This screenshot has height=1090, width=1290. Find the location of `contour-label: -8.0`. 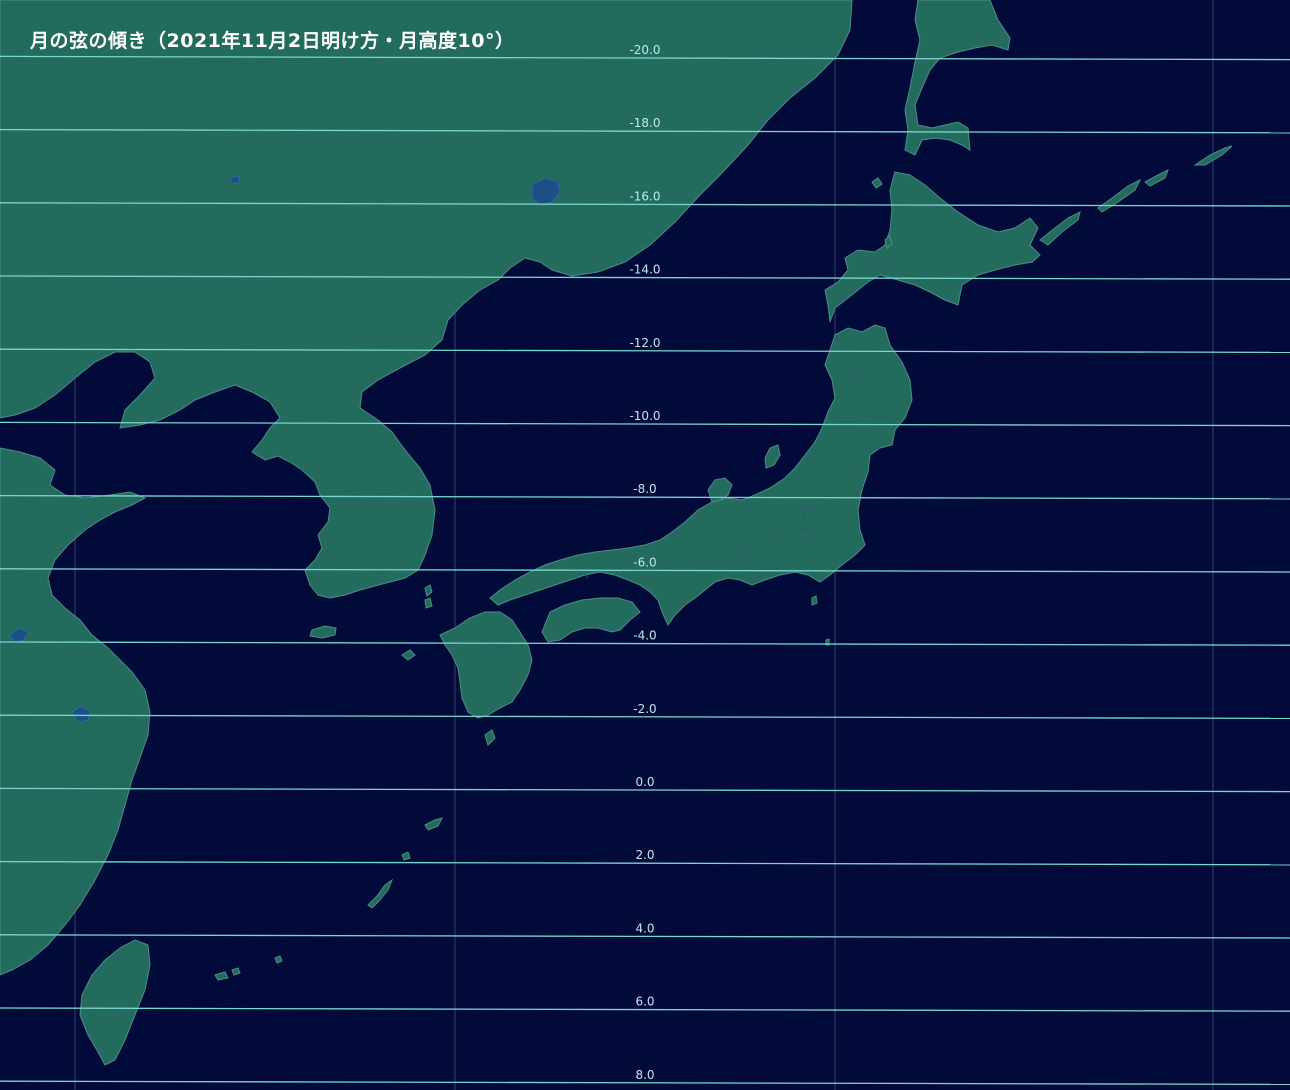

contour-label: -8.0 is located at coordinates (644, 489).